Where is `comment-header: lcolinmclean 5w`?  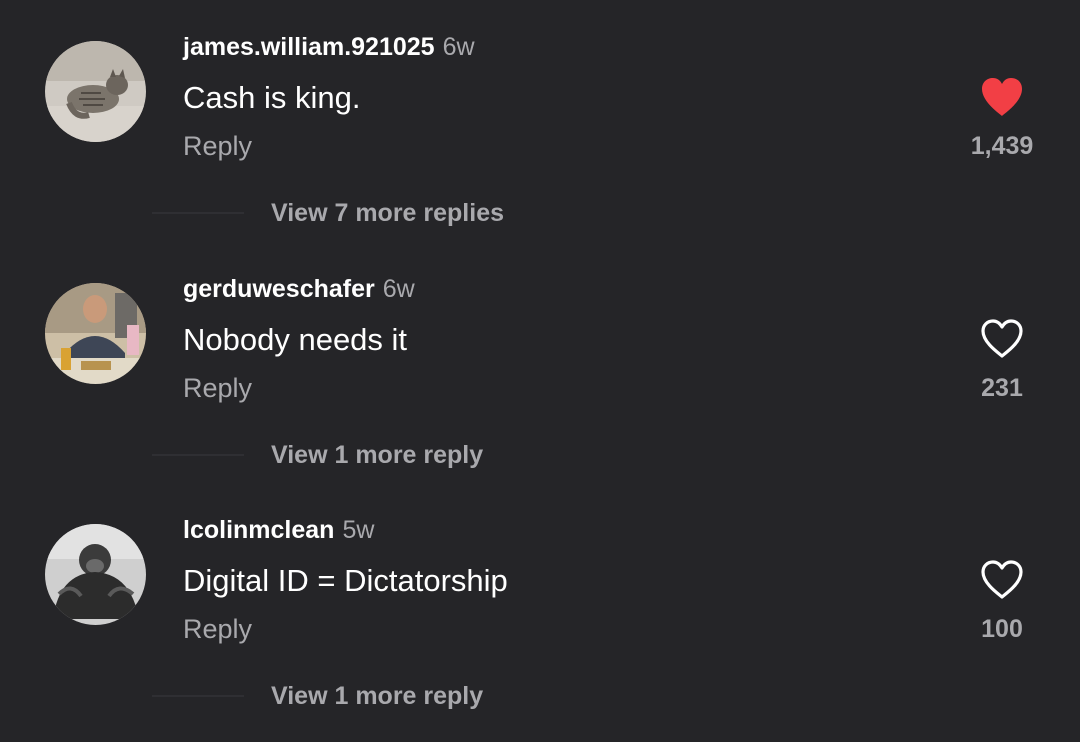 comment-header: lcolinmclean 5w is located at coordinates (278, 530).